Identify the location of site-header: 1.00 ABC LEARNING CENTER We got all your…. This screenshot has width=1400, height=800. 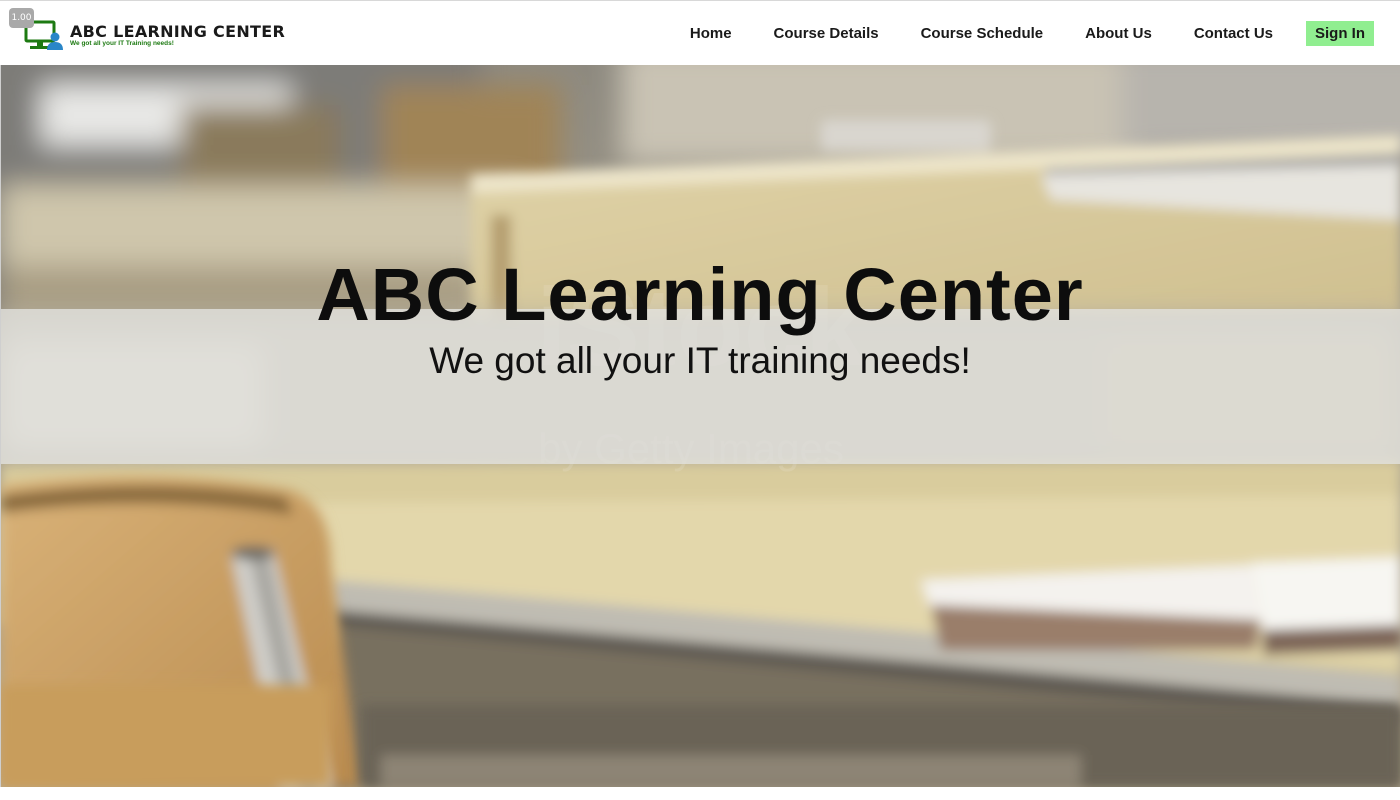
(700, 32).